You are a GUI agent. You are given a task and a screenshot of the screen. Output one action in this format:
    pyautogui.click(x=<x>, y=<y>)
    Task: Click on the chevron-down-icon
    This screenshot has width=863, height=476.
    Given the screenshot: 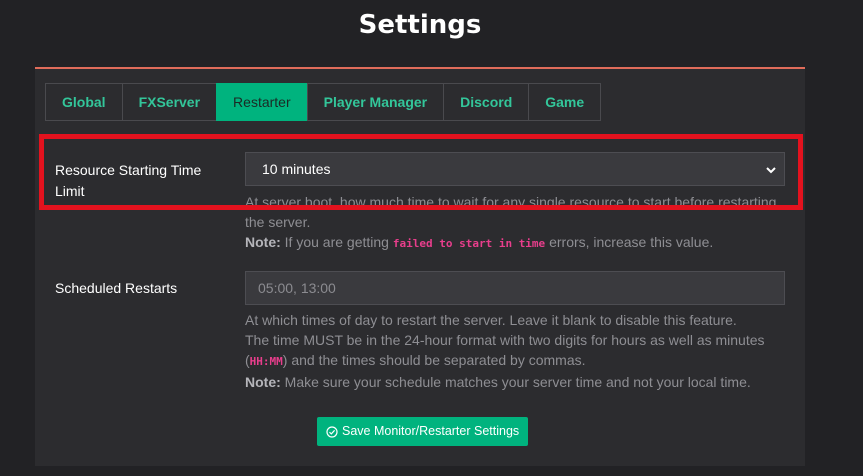 What is the action you would take?
    pyautogui.click(x=771, y=170)
    